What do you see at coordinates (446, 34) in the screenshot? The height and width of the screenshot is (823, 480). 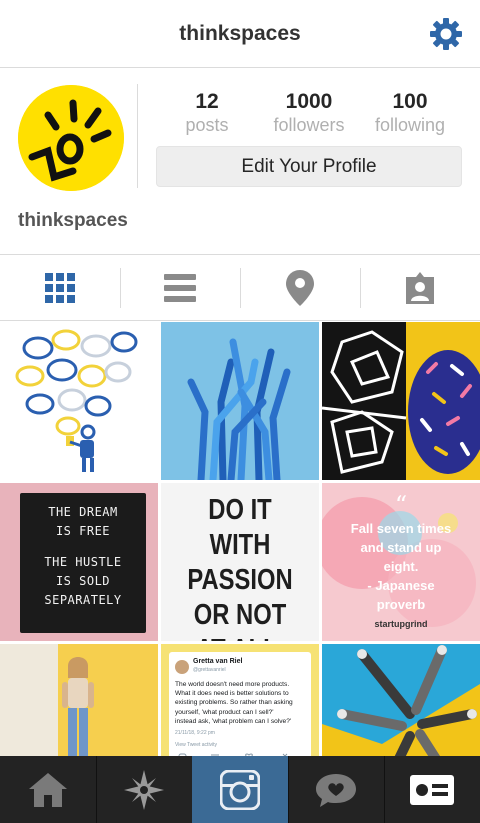 I see `gear-icon` at bounding box center [446, 34].